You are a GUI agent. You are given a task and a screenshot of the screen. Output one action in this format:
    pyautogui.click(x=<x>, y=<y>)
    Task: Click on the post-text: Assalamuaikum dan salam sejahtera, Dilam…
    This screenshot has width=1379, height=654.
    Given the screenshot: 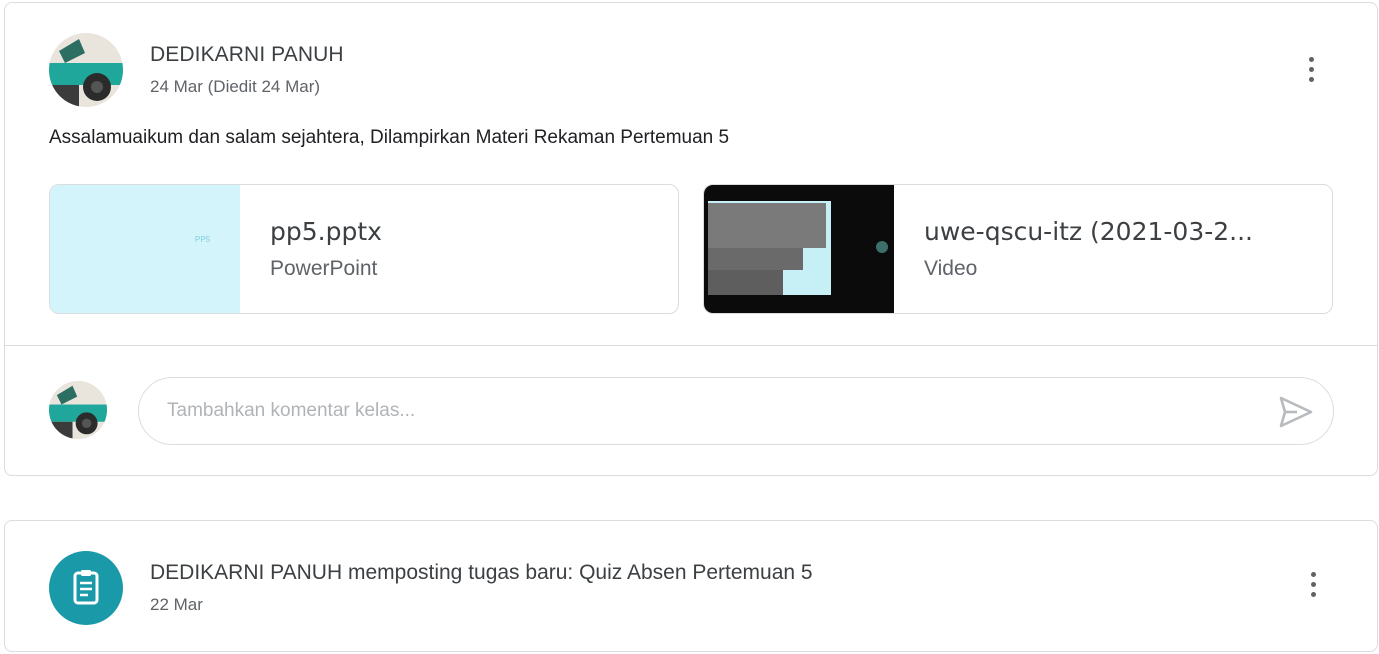 What is the action you would take?
    pyautogui.click(x=389, y=137)
    